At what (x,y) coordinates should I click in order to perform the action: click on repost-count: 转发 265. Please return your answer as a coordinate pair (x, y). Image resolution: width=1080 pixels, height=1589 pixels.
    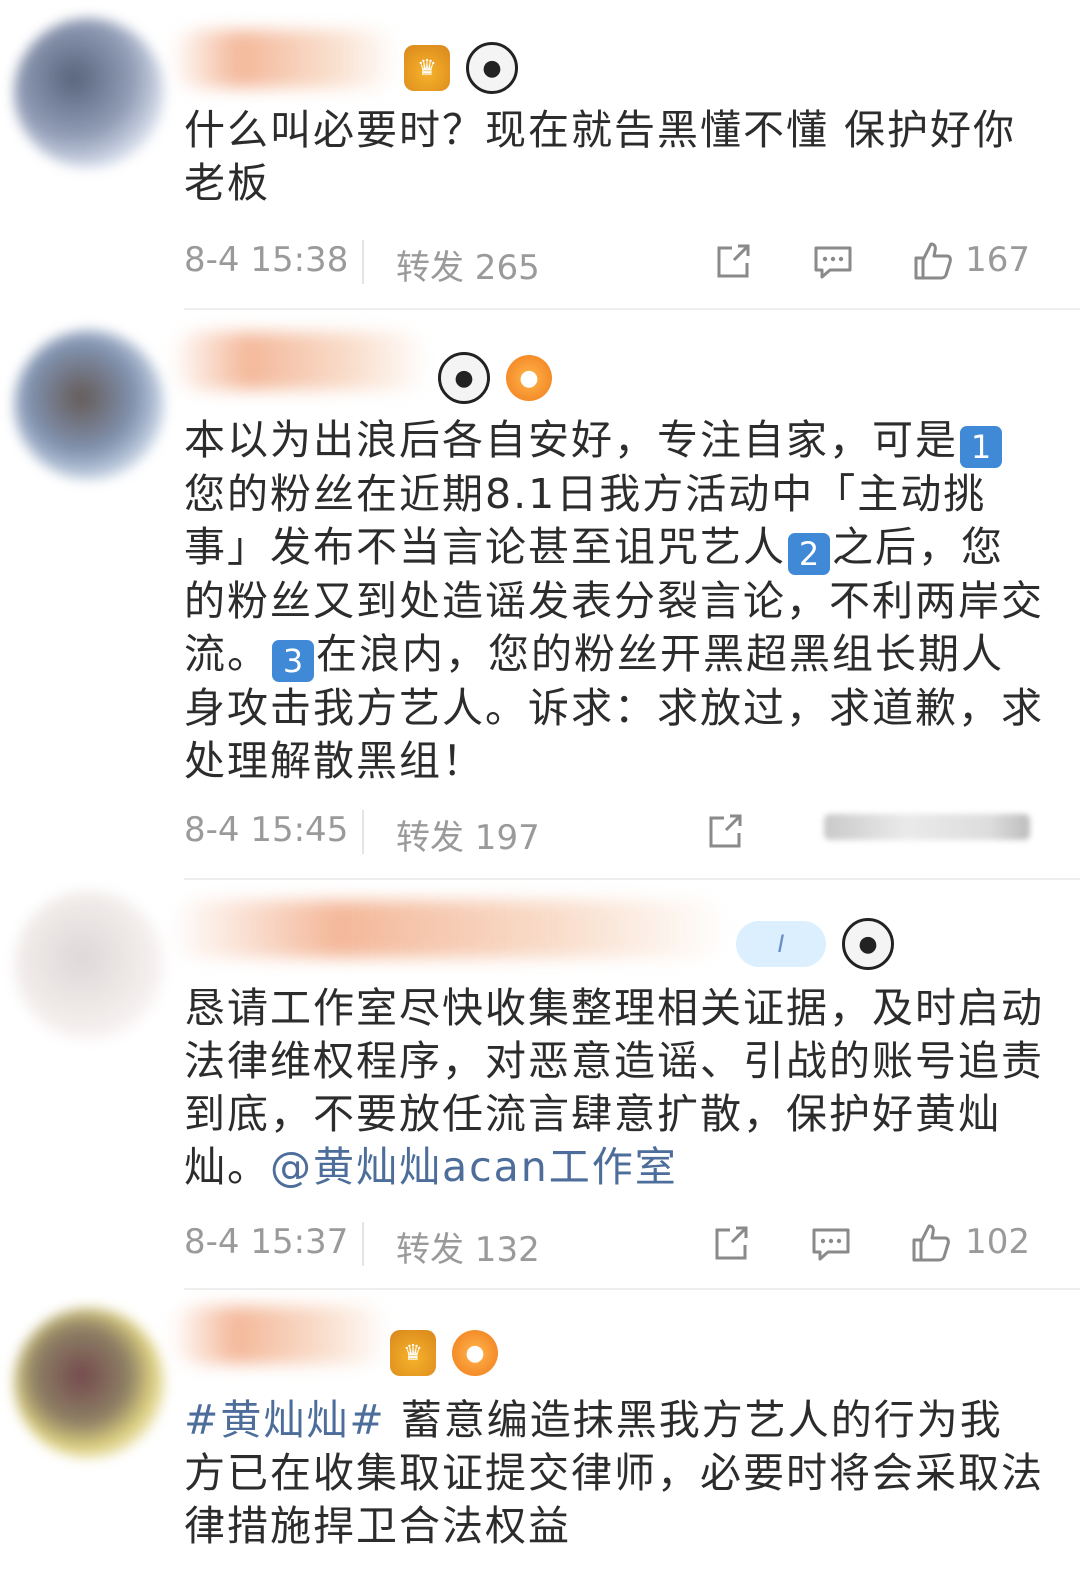
    Looking at the image, I should click on (468, 264).